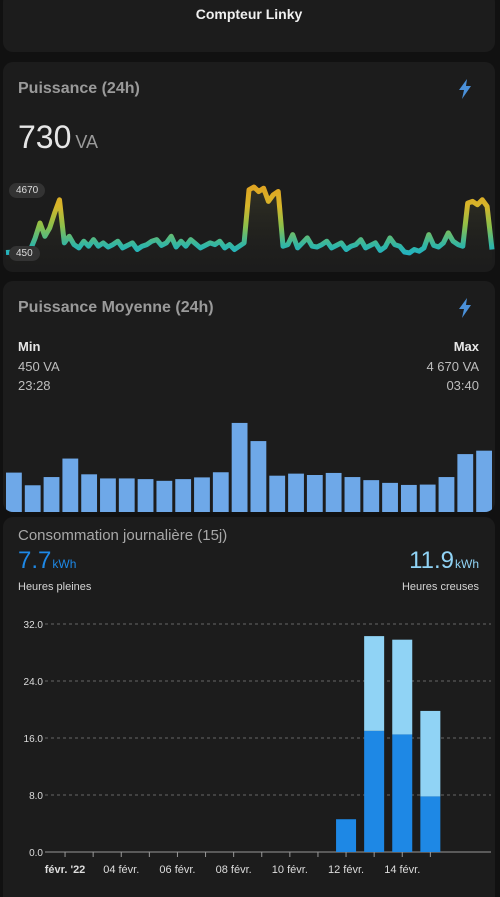 This screenshot has height=897, width=500. What do you see at coordinates (79, 88) in the screenshot?
I see `power-card-title: Puissance (24h)` at bounding box center [79, 88].